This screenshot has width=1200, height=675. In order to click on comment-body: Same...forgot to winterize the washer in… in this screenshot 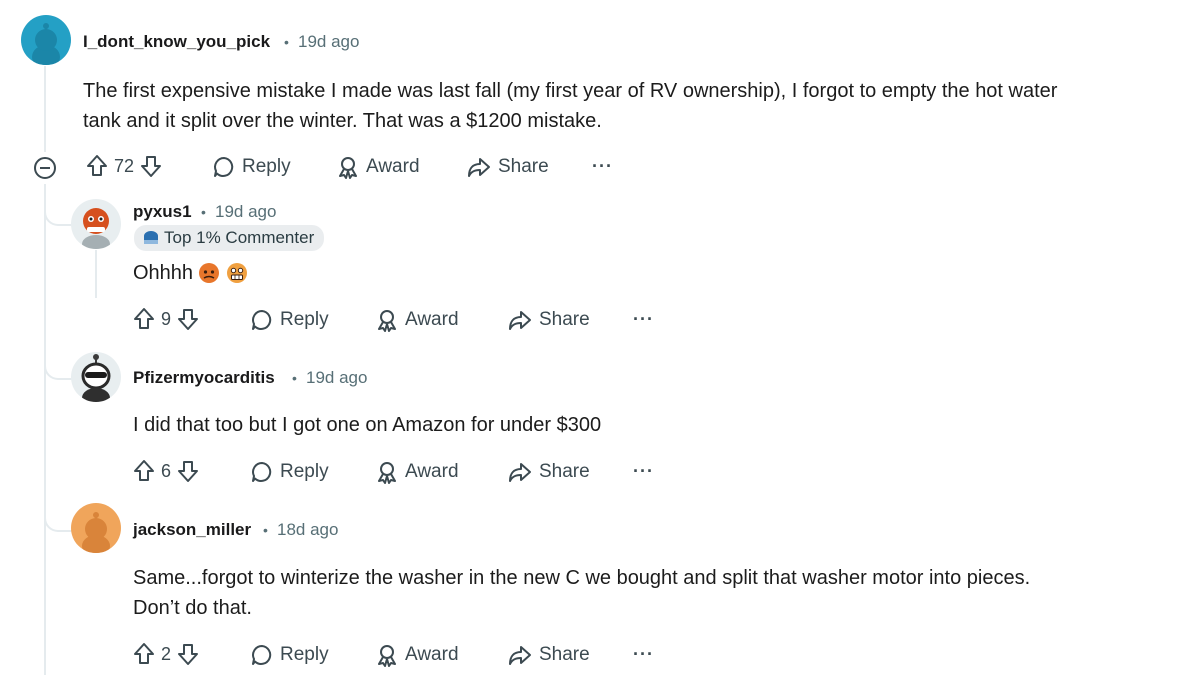, I will do `click(658, 593)`.